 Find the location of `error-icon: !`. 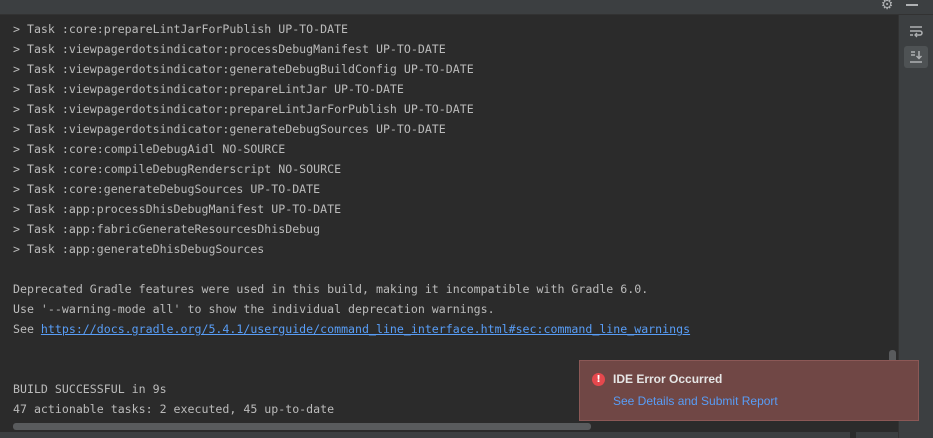

error-icon: ! is located at coordinates (598, 379).